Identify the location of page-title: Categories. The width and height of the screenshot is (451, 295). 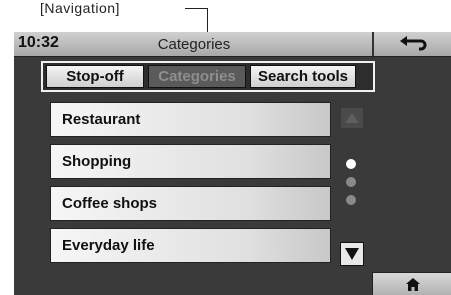
(194, 44).